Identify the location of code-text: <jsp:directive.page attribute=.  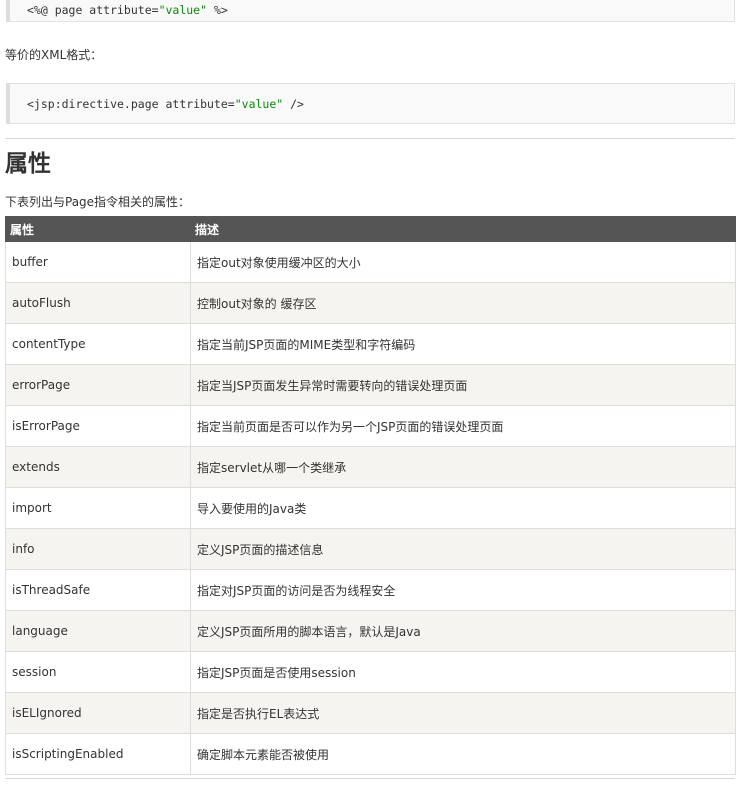
(131, 104).